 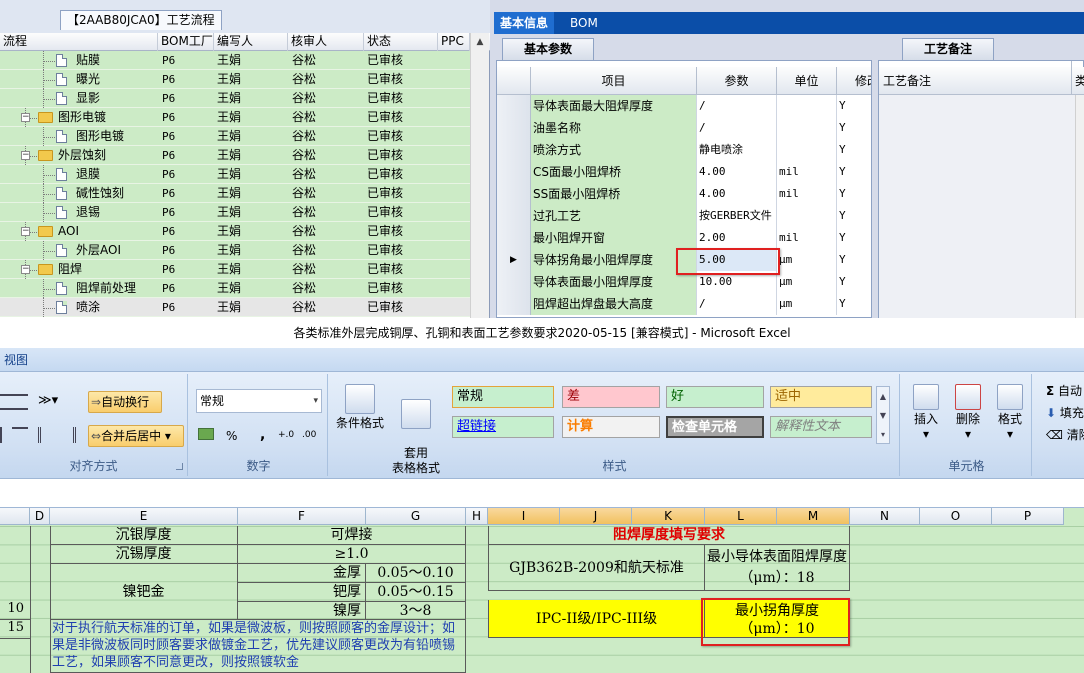 I want to click on cell-nickel-label: 镍厚, so click(x=302, y=611).